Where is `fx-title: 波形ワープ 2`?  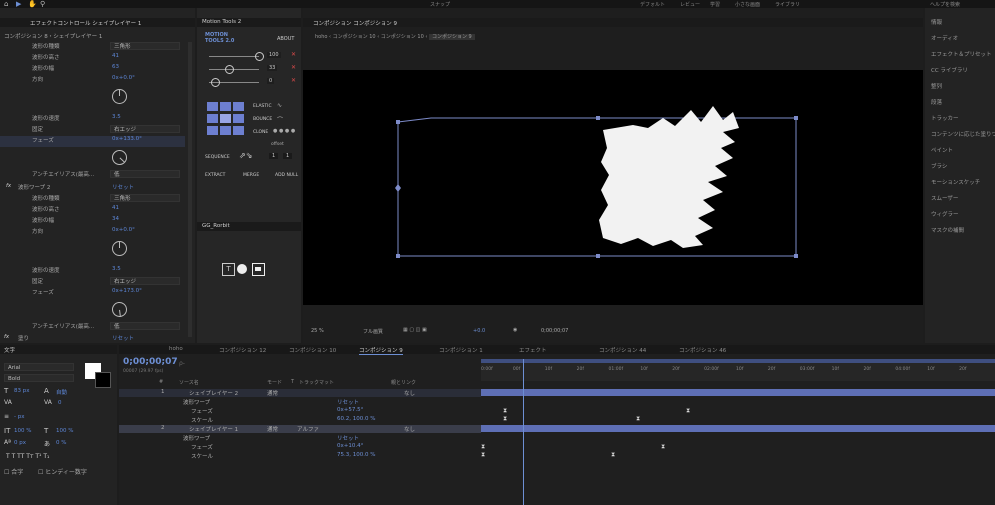 fx-title: 波形ワープ 2 is located at coordinates (34, 187).